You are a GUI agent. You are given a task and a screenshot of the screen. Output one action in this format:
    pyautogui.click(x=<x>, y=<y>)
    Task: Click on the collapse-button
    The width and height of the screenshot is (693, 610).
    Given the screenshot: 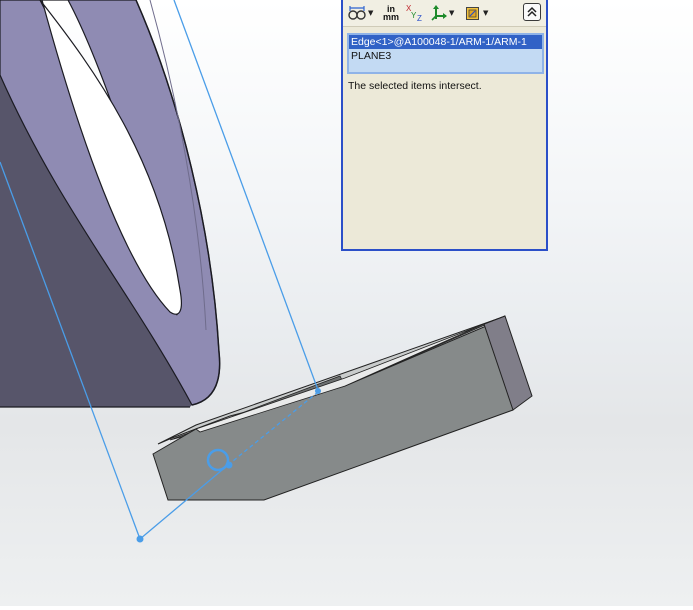 What is the action you would take?
    pyautogui.click(x=532, y=12)
    